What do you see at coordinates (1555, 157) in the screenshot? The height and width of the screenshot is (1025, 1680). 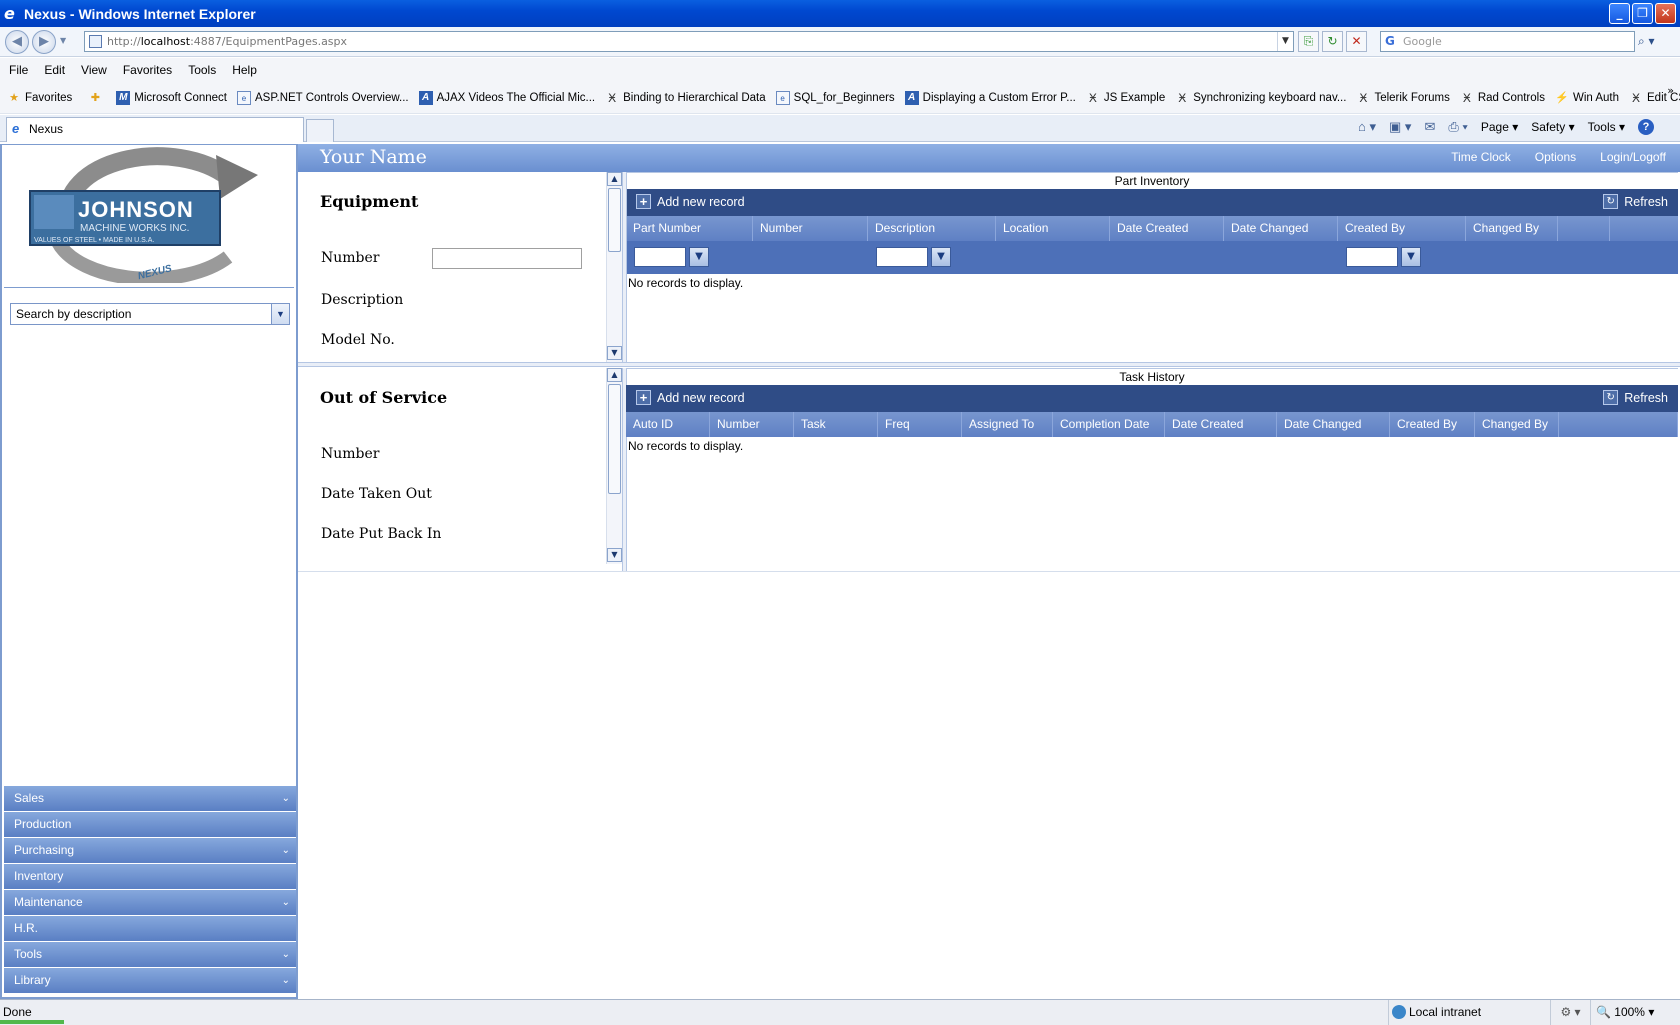 I see `options-link: Options` at bounding box center [1555, 157].